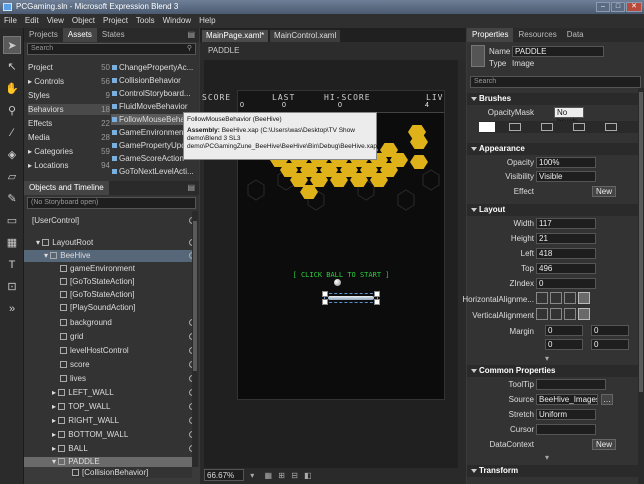  What do you see at coordinates (55, 221) in the screenshot?
I see `tree-node: [UserControl]` at bounding box center [55, 221].